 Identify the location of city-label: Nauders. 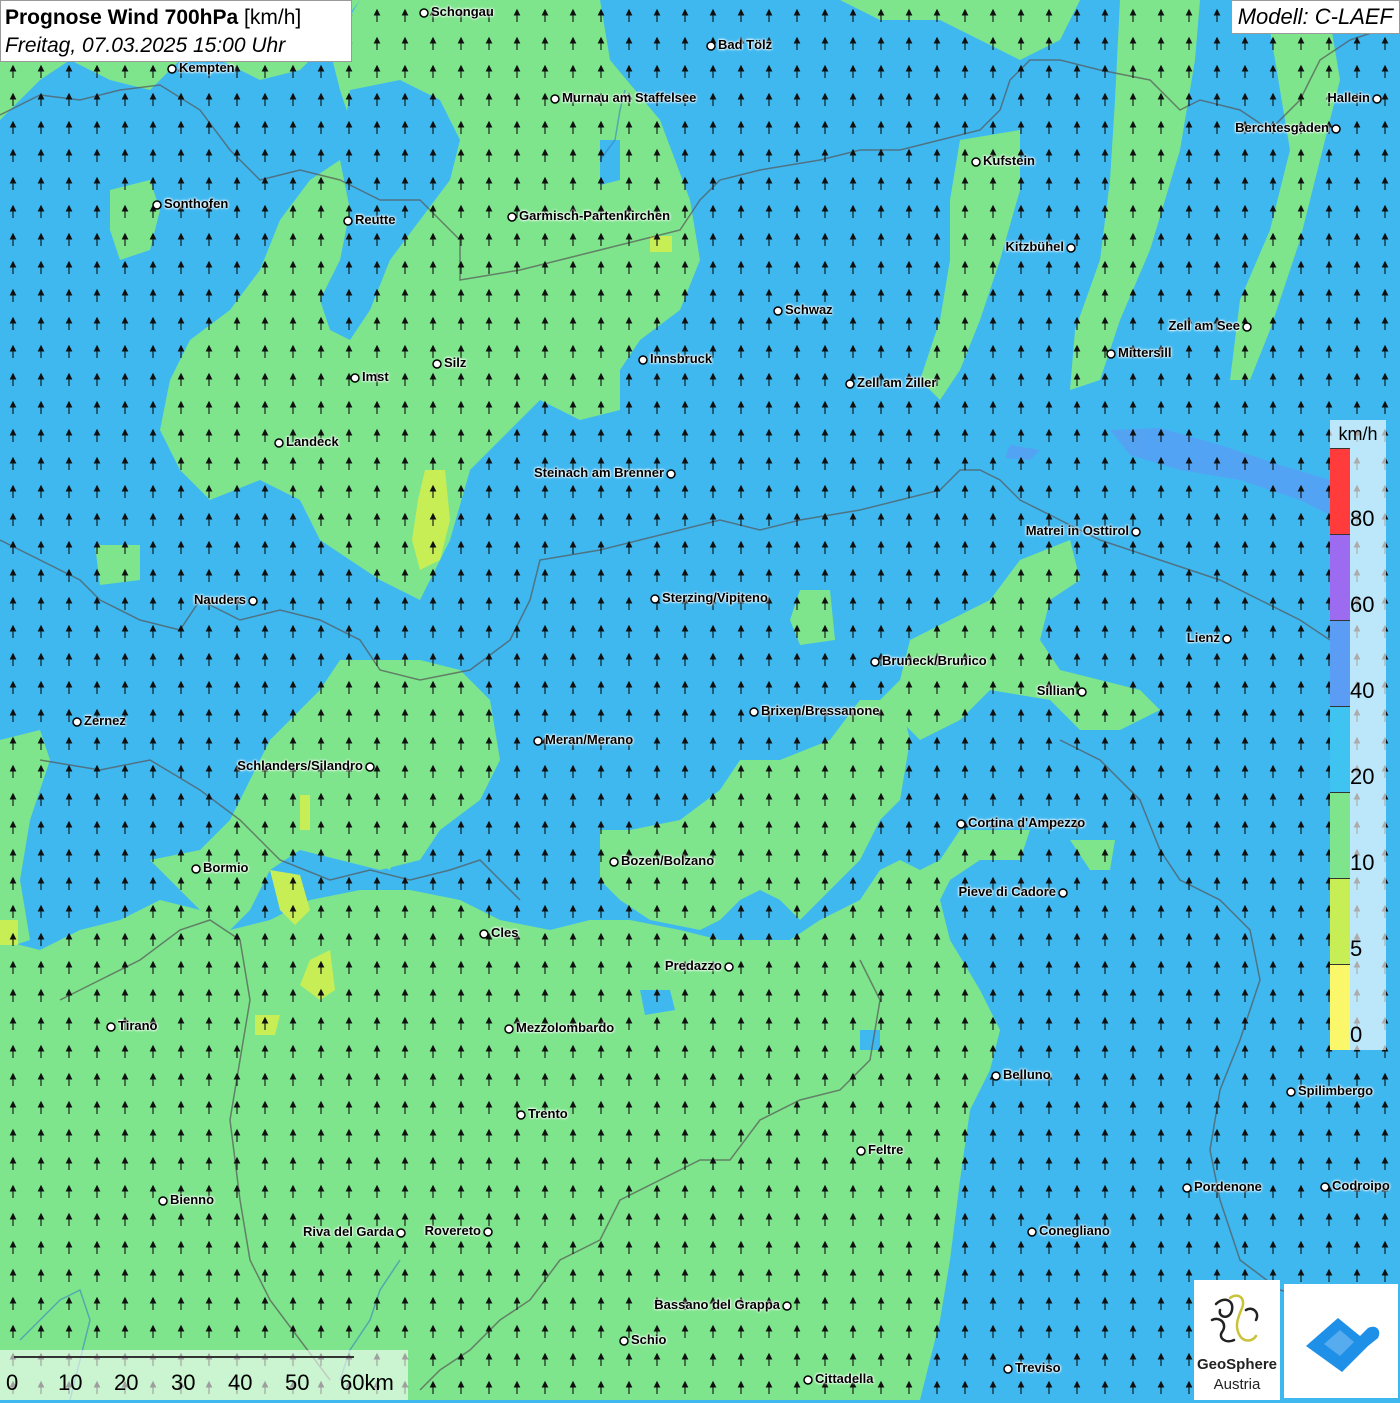
(219, 599).